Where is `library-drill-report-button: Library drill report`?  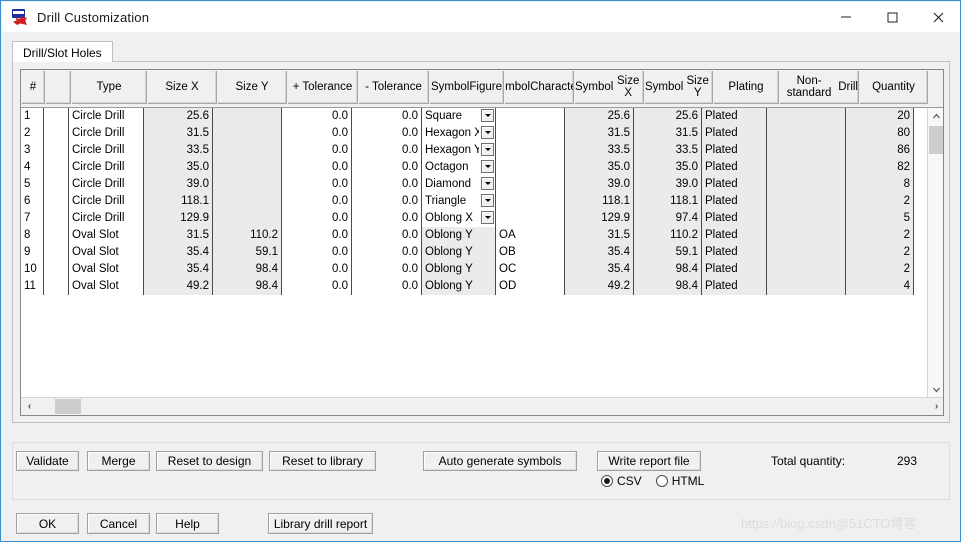 library-drill-report-button: Library drill report is located at coordinates (320, 523).